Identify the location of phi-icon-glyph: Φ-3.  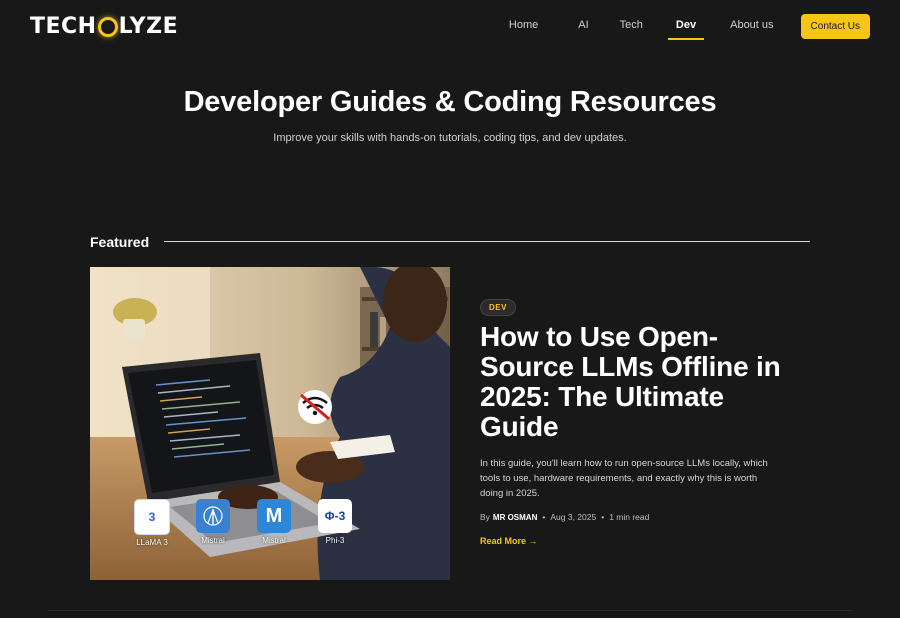
(335, 516).